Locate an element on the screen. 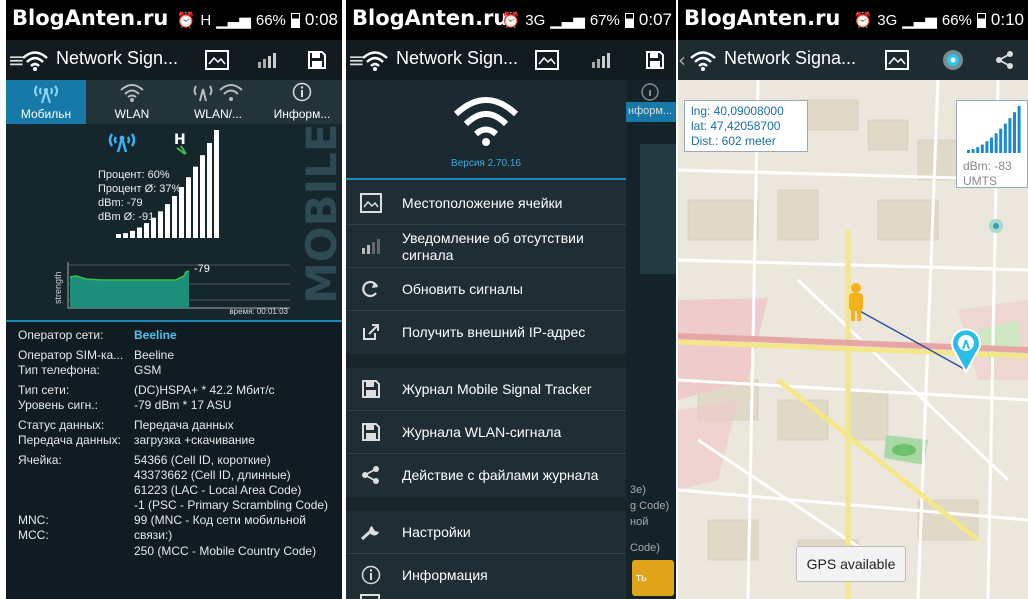 This screenshot has width=1028, height=599. refresh-icon is located at coordinates (370, 289).